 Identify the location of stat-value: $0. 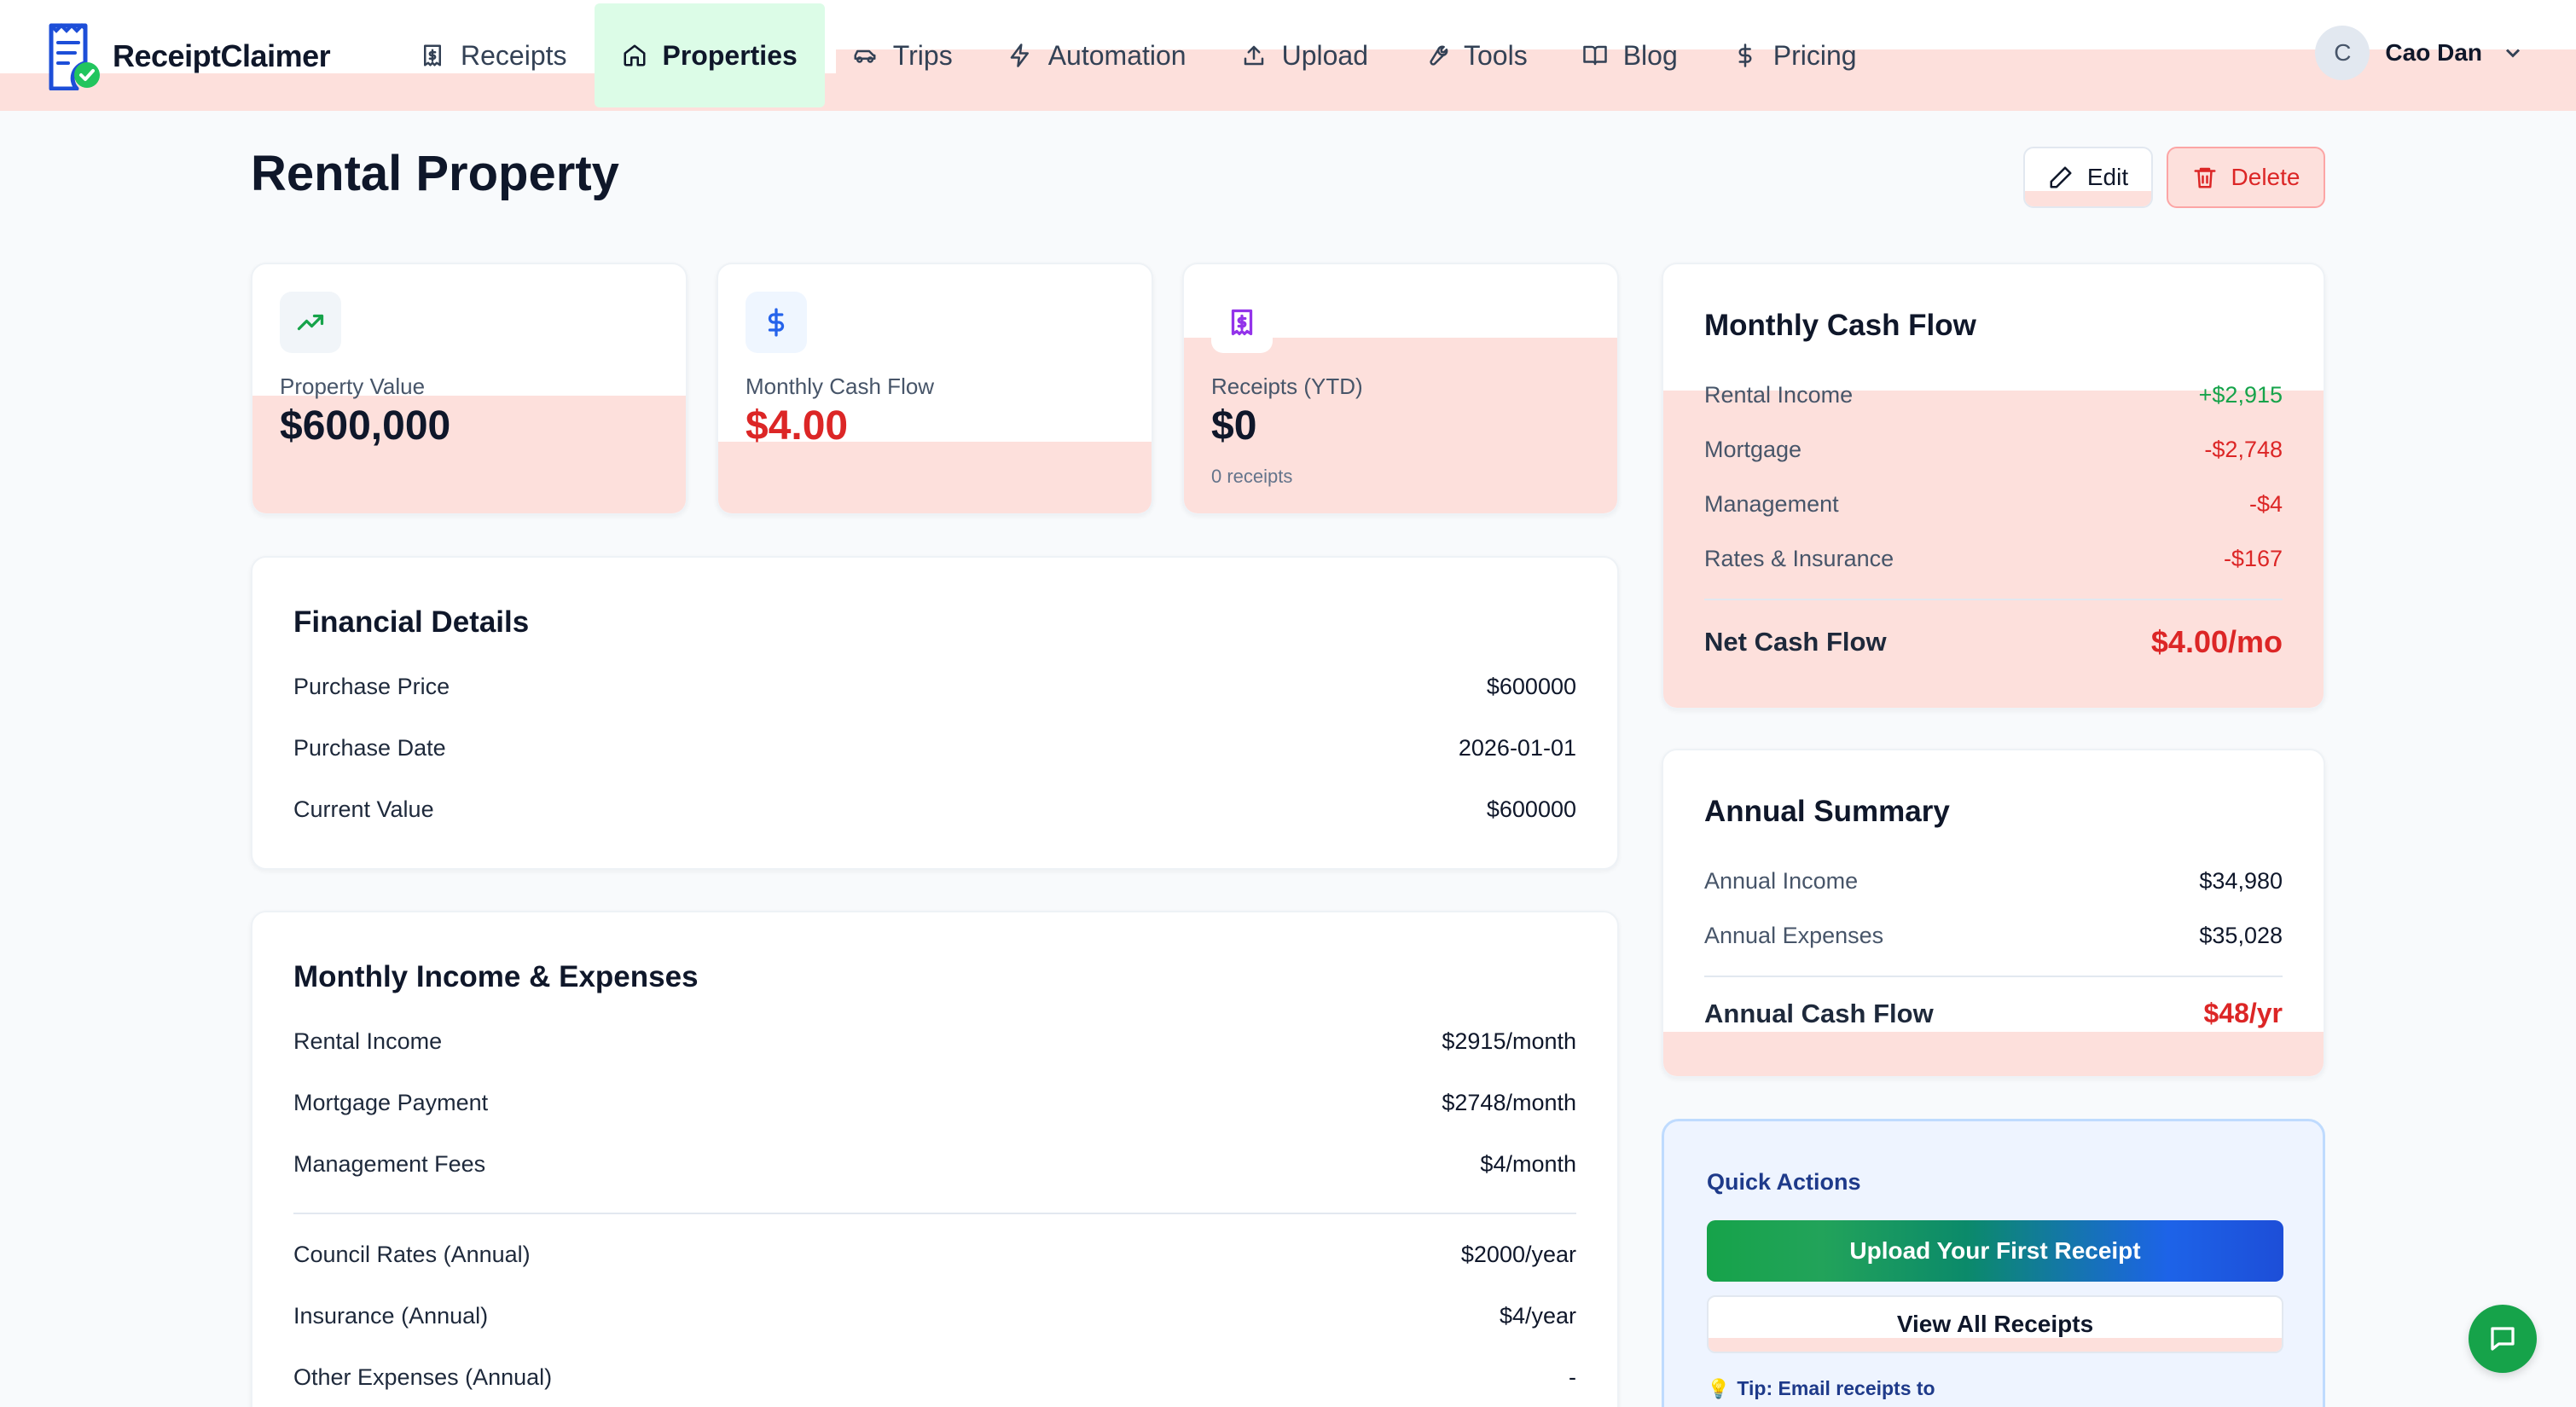
(1234, 426).